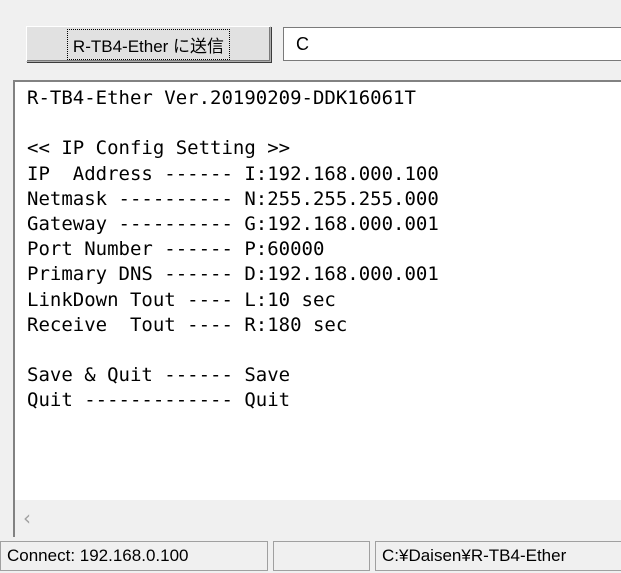  I want to click on send-button-label: R-TB4-Ether に送信, so click(148, 44).